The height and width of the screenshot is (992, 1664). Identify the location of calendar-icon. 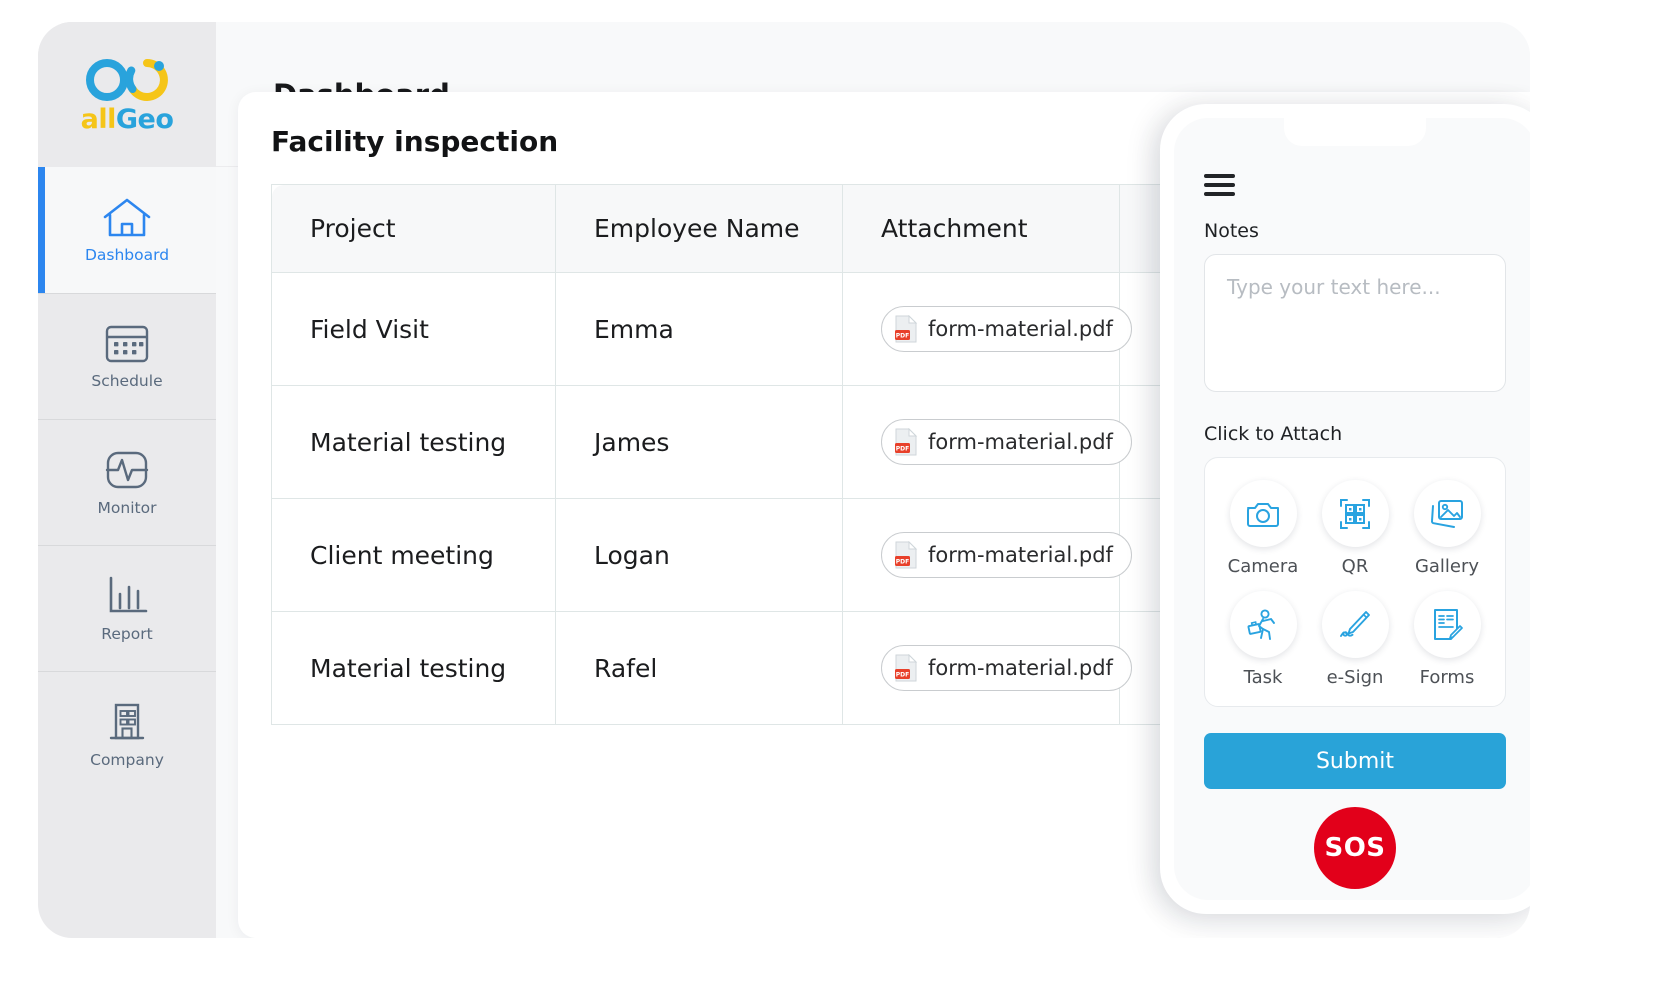
(127, 343).